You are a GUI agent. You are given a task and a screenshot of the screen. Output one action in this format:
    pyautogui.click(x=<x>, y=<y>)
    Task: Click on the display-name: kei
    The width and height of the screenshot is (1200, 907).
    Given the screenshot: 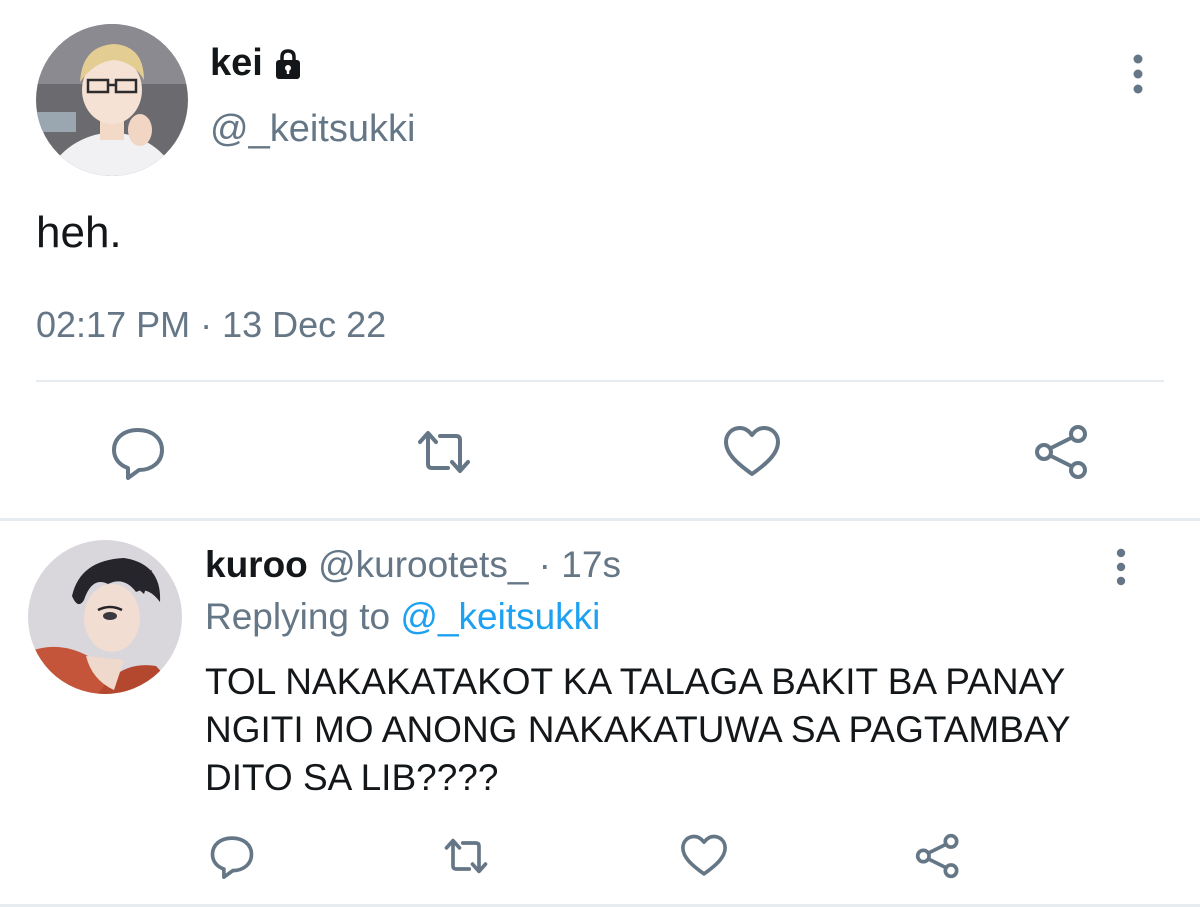 What is the action you would take?
    pyautogui.click(x=257, y=63)
    